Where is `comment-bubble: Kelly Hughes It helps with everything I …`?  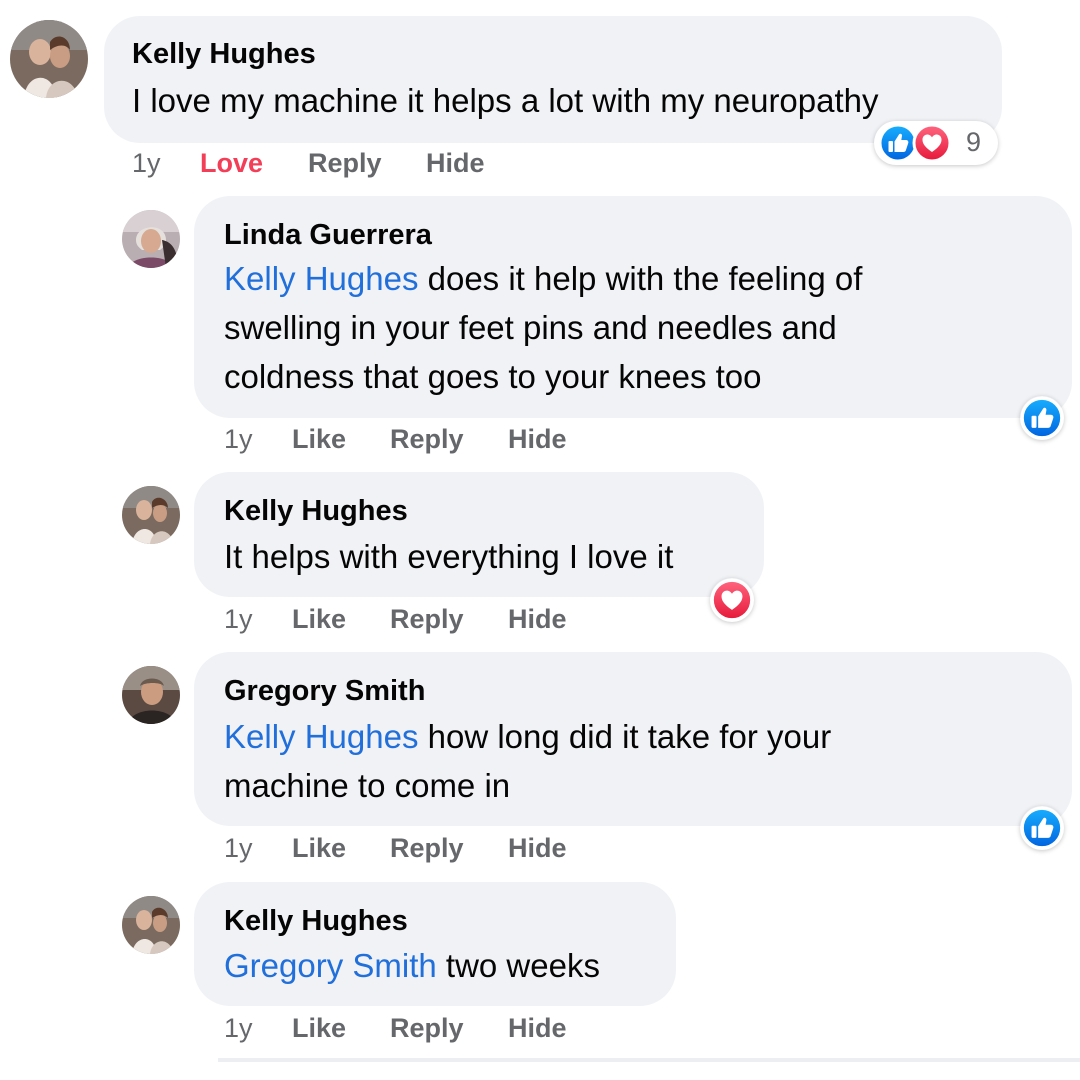
comment-bubble: Kelly Hughes It helps with everything I … is located at coordinates (479, 534).